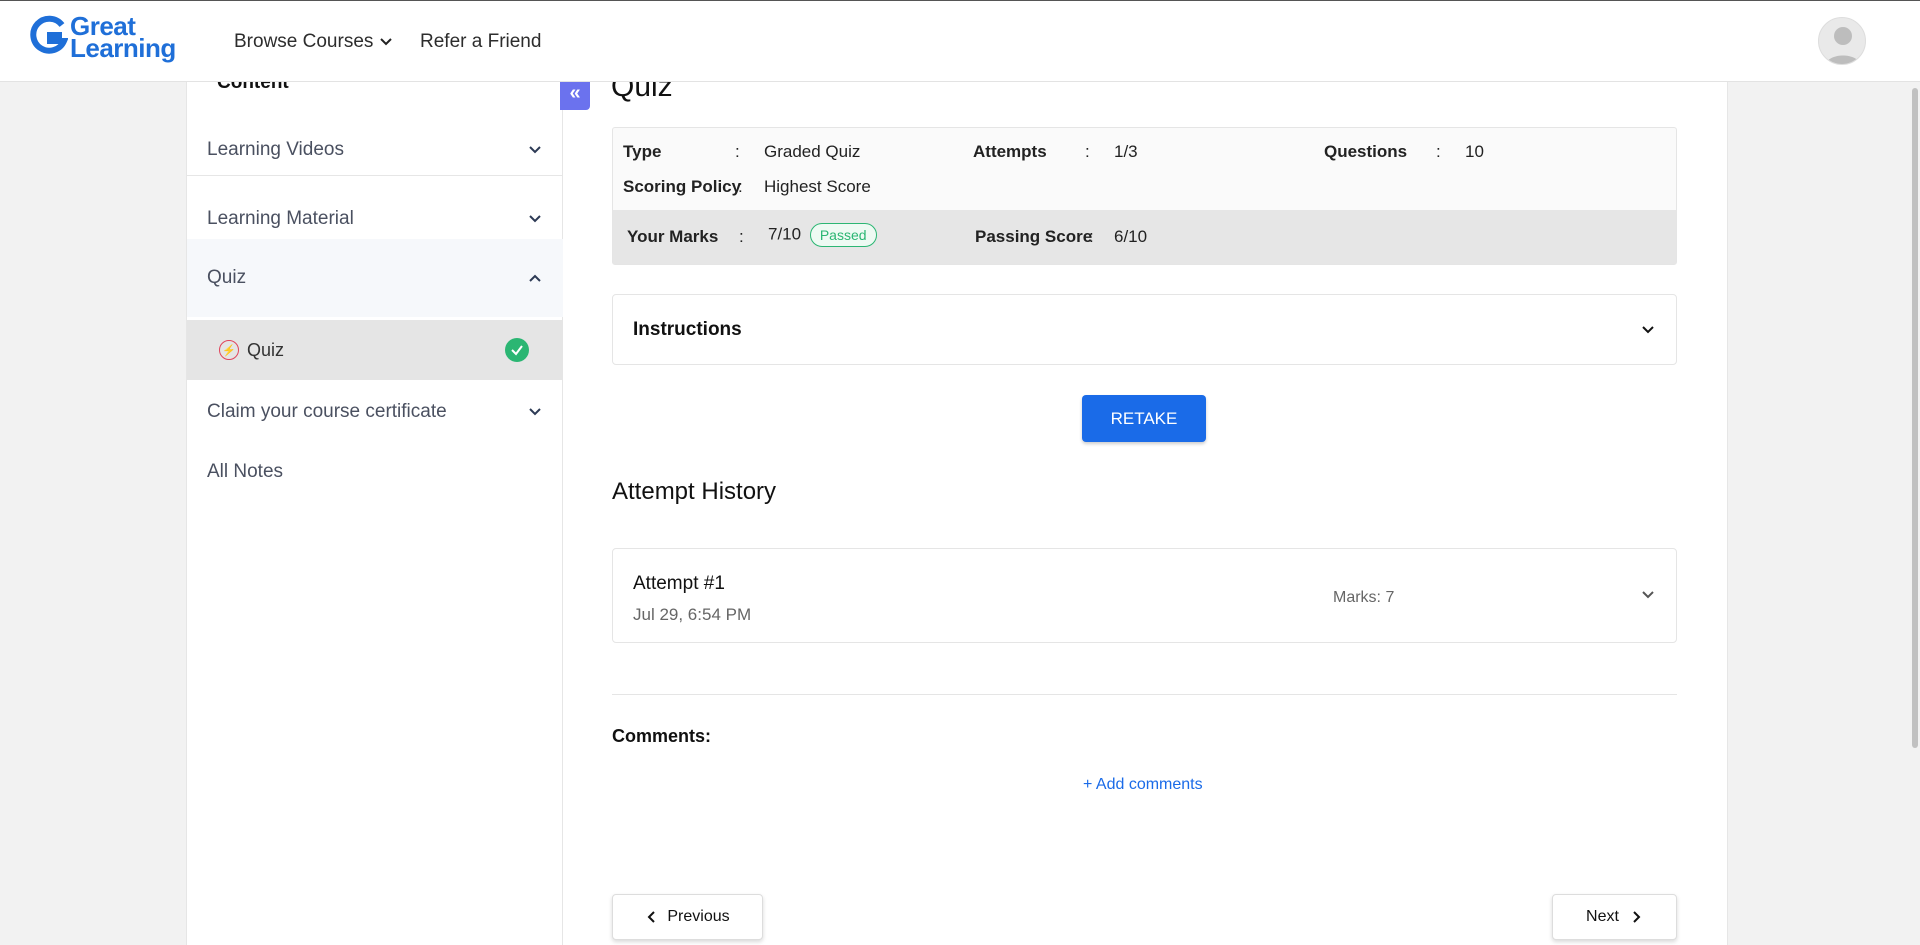 The width and height of the screenshot is (1920, 945). What do you see at coordinates (266, 349) in the screenshot?
I see `sidebar-subitem-label: Quiz` at bounding box center [266, 349].